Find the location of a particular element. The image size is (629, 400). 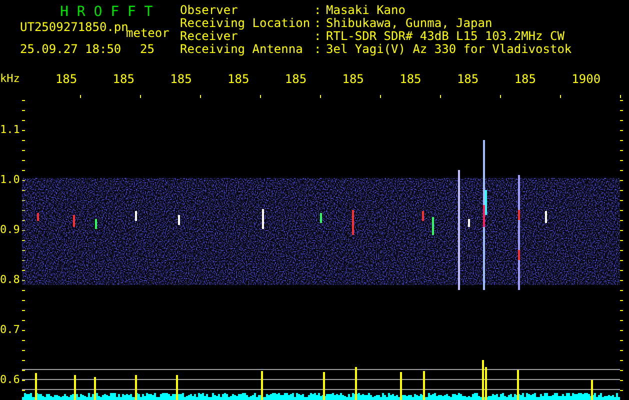

frequency-axis-label: 1.1 is located at coordinates (10, 130).